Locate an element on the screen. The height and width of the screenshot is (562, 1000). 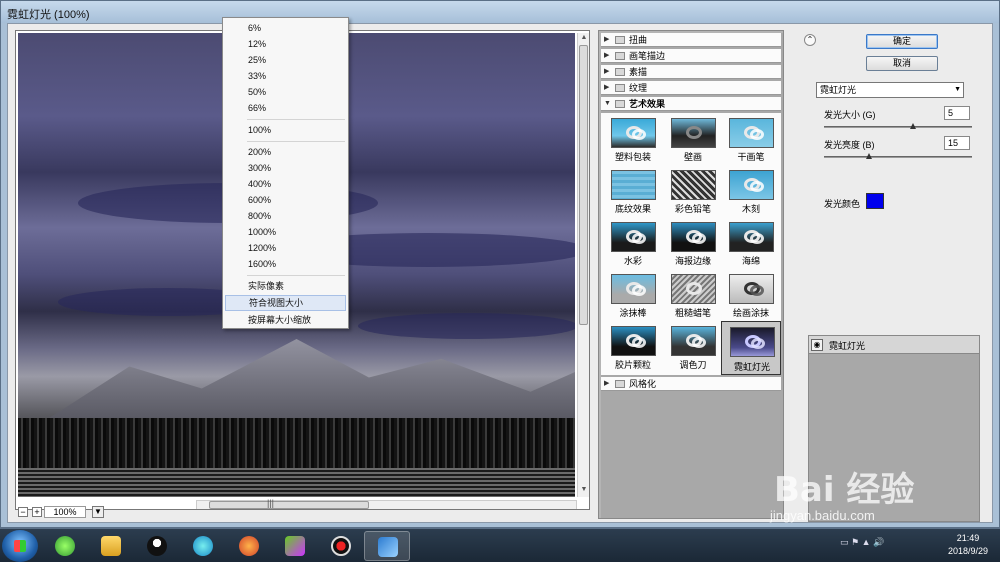
zoom-menu-item: 33% is located at coordinates (285, 76).